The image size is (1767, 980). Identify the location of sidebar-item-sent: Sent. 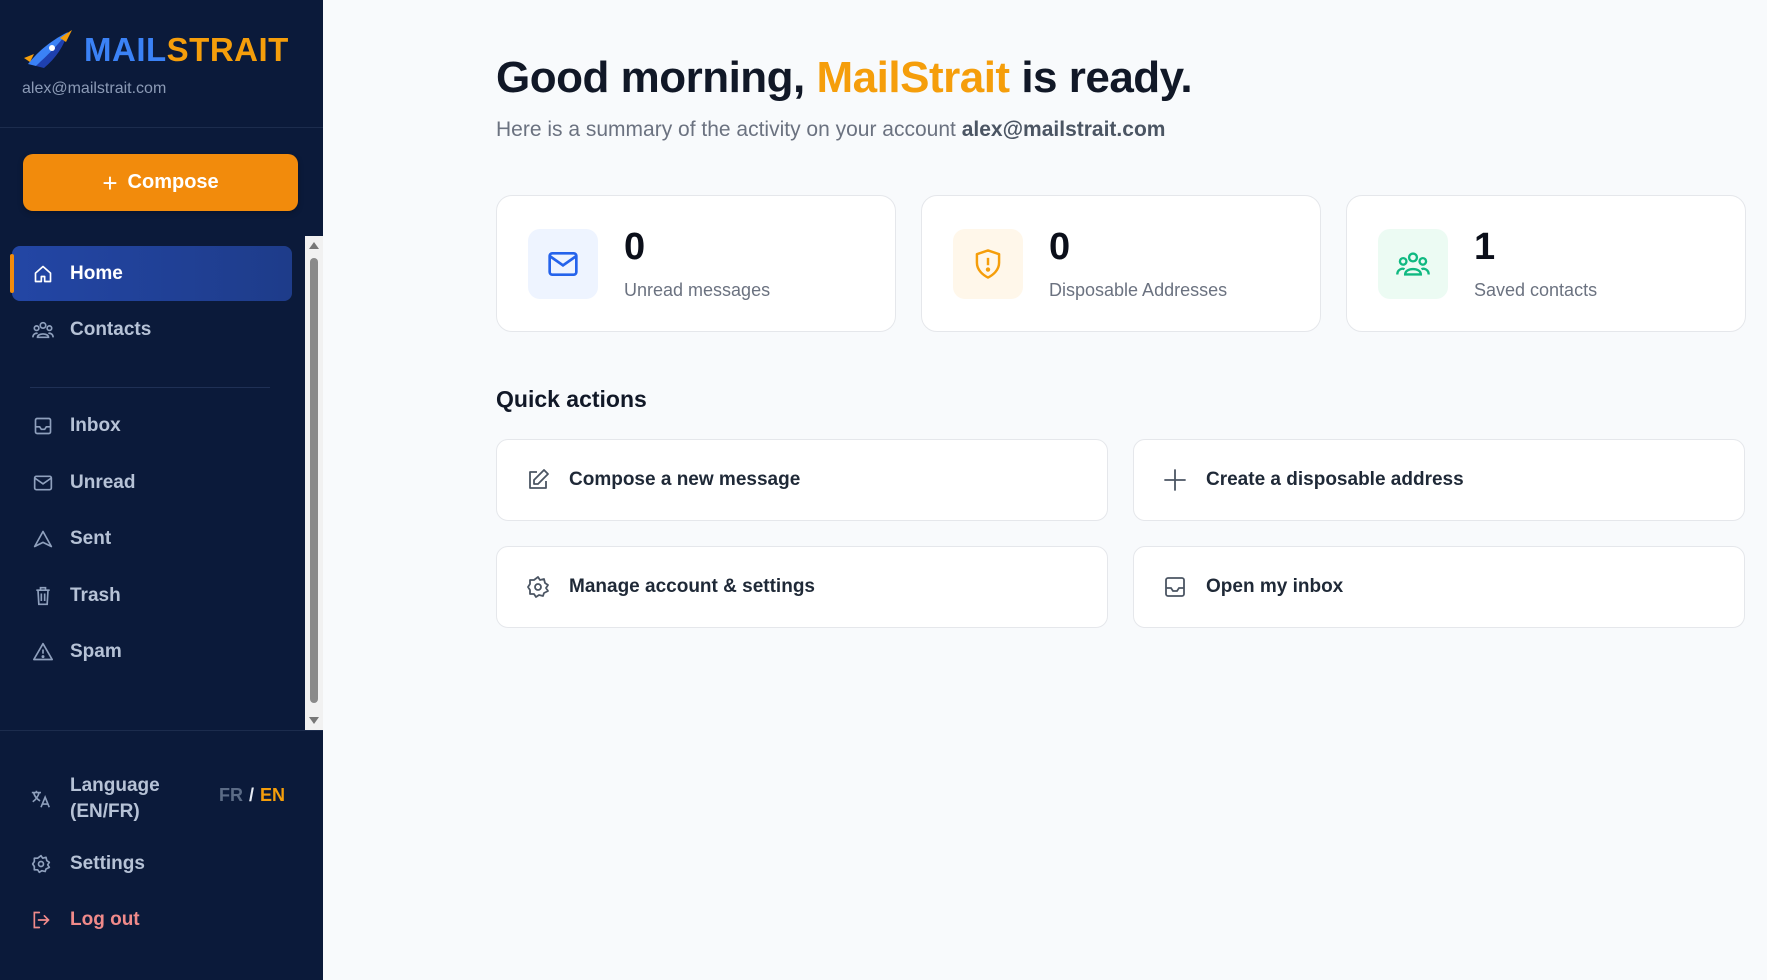
(152, 538).